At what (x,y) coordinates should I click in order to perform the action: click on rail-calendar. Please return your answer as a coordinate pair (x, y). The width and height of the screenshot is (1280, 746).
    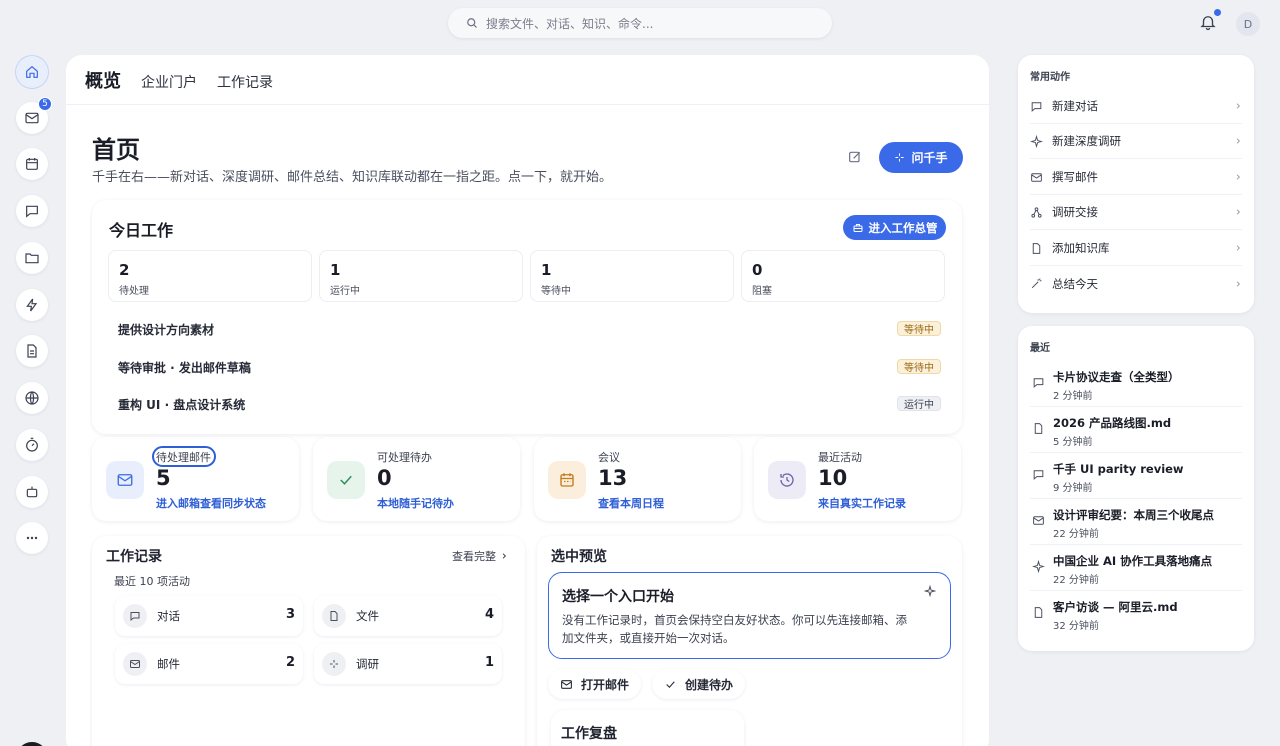
    Looking at the image, I should click on (32, 164).